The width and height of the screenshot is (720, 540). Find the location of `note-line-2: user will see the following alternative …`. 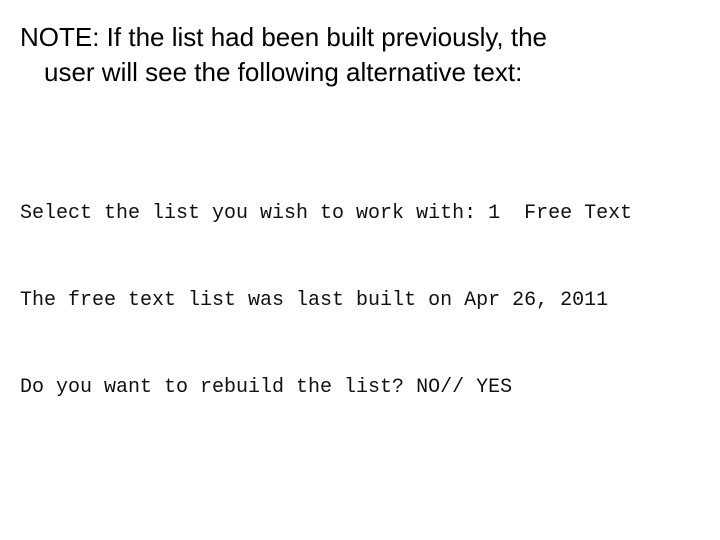

note-line-2: user will see the following alternative … is located at coordinates (283, 72).